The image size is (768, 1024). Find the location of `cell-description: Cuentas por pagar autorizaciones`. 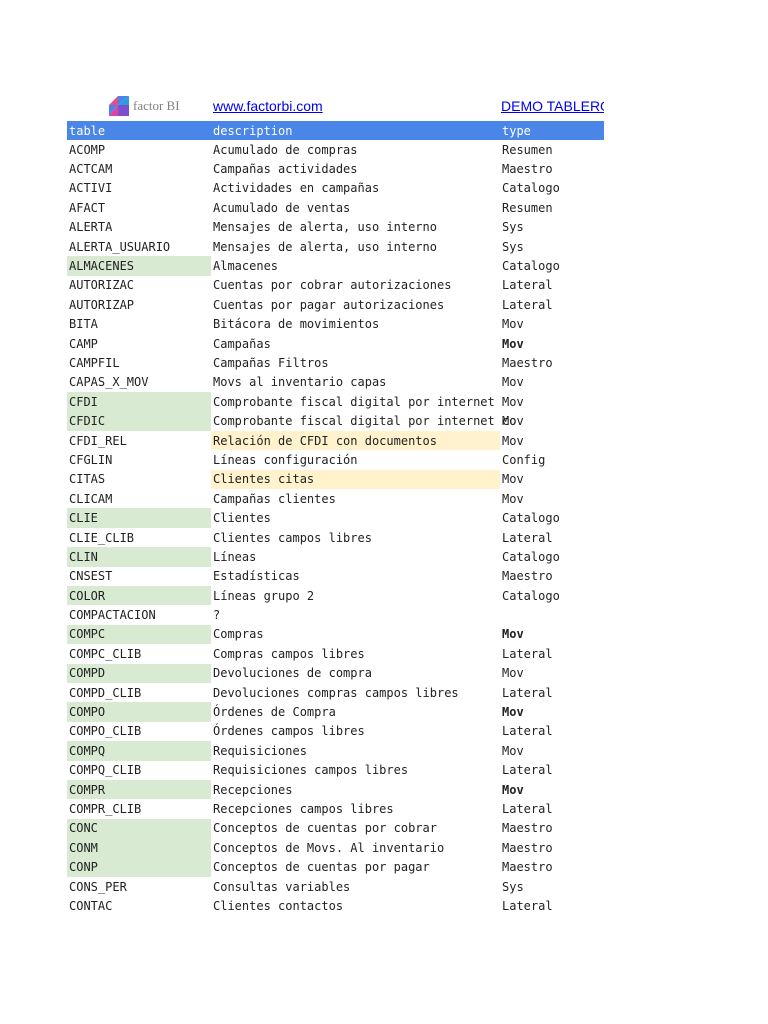

cell-description: Cuentas por pagar autorizaciones is located at coordinates (355, 304).